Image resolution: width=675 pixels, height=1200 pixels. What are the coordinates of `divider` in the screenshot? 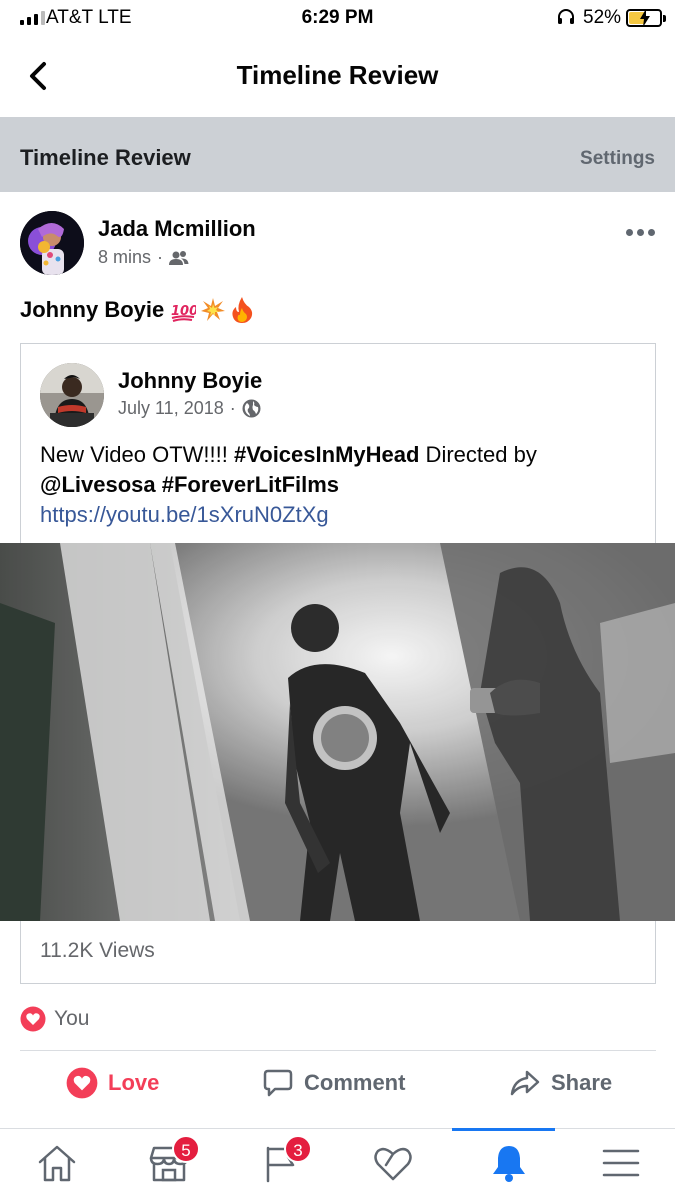 It's located at (338, 1050).